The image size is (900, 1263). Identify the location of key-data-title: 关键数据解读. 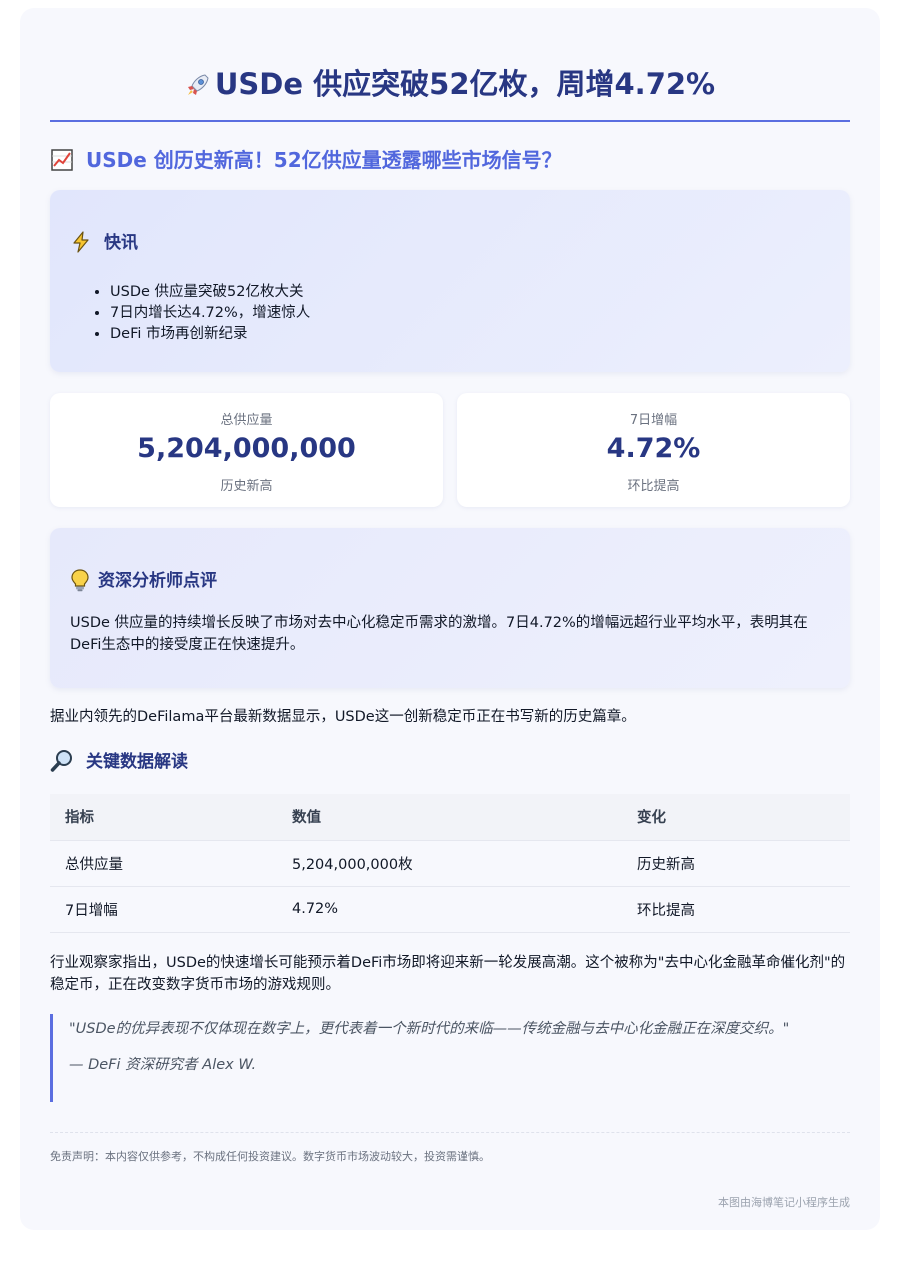
(450, 762).